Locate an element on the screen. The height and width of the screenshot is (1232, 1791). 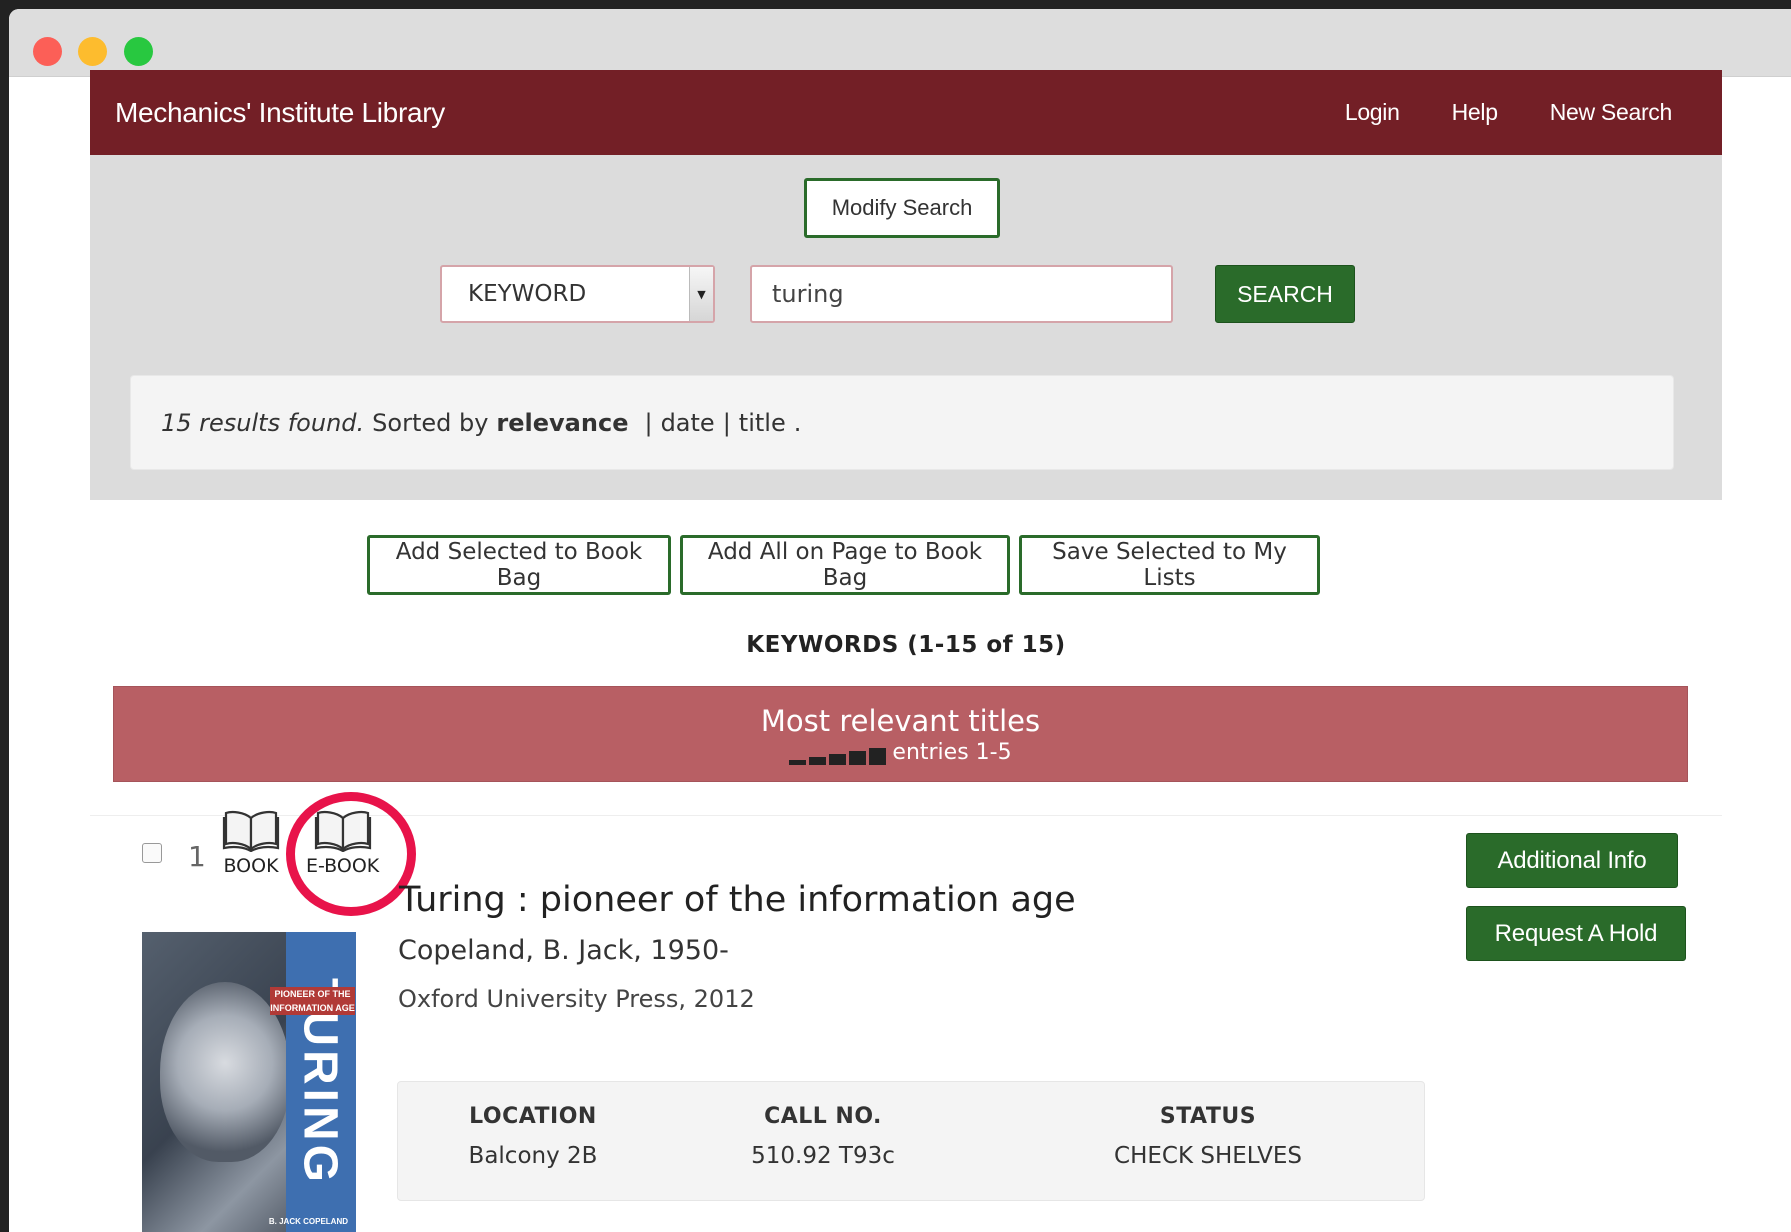
search-button: SEARCH is located at coordinates (1285, 294).